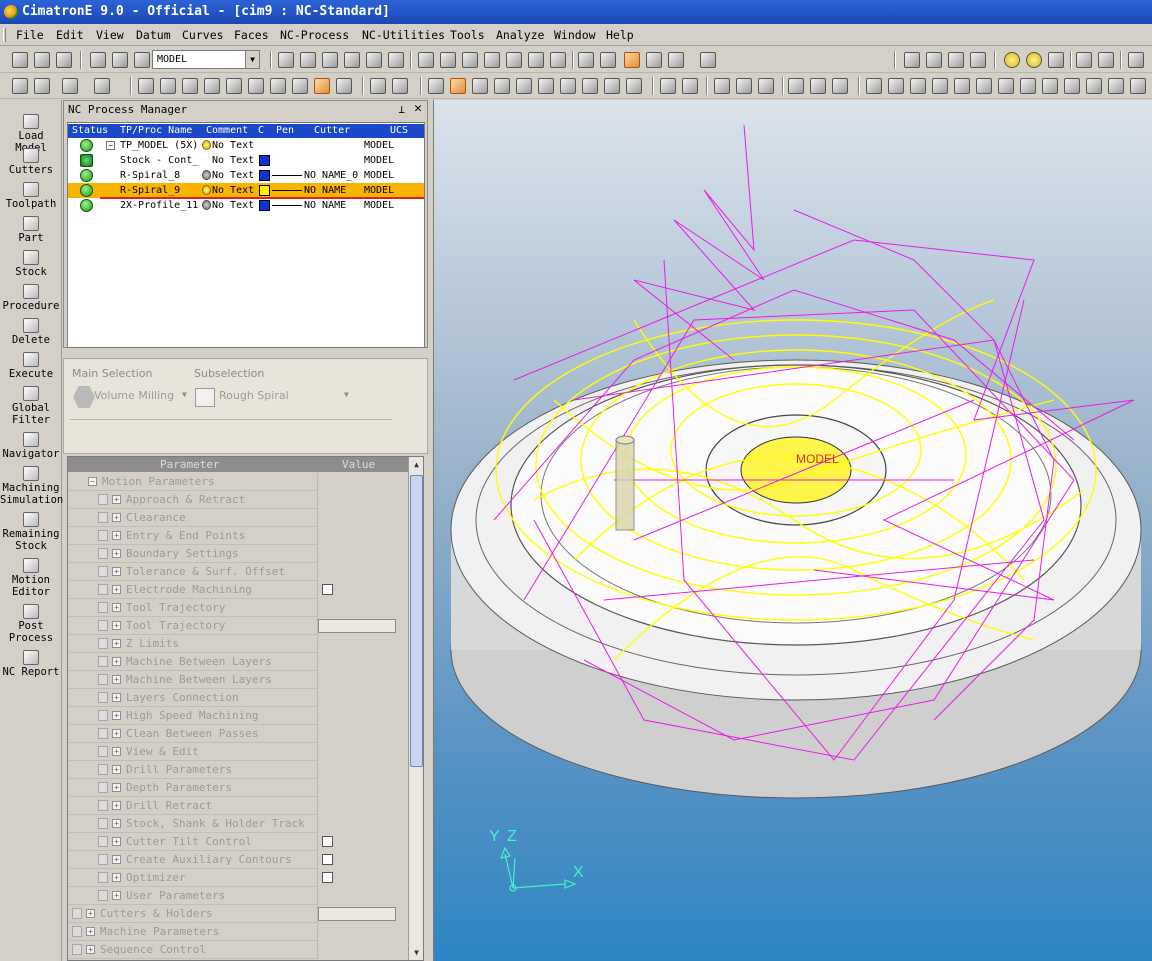 The width and height of the screenshot is (1152, 961). What do you see at coordinates (238, 860) in the screenshot?
I see `parameter-row: + Create Auxiliary Contours` at bounding box center [238, 860].